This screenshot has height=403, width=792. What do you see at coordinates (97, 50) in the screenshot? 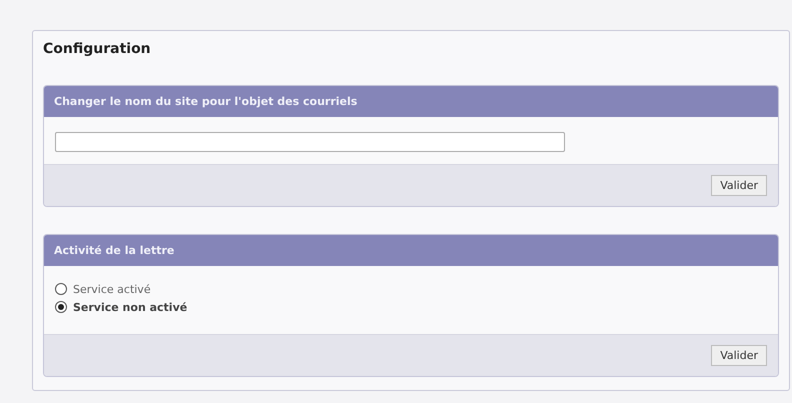
I see `panel-title: Configuration` at bounding box center [97, 50].